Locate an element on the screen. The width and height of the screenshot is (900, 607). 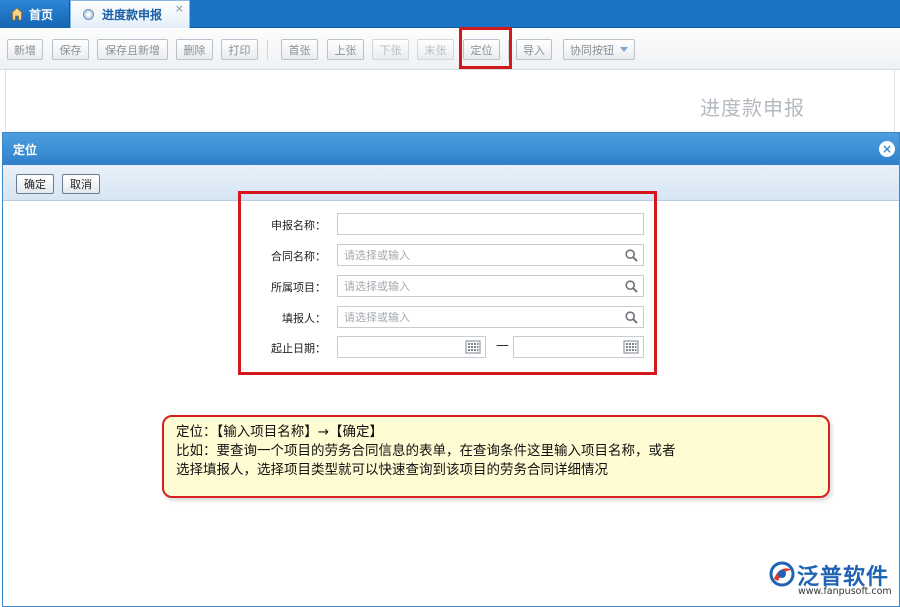
tab-home: 首页 is located at coordinates (35, 14).